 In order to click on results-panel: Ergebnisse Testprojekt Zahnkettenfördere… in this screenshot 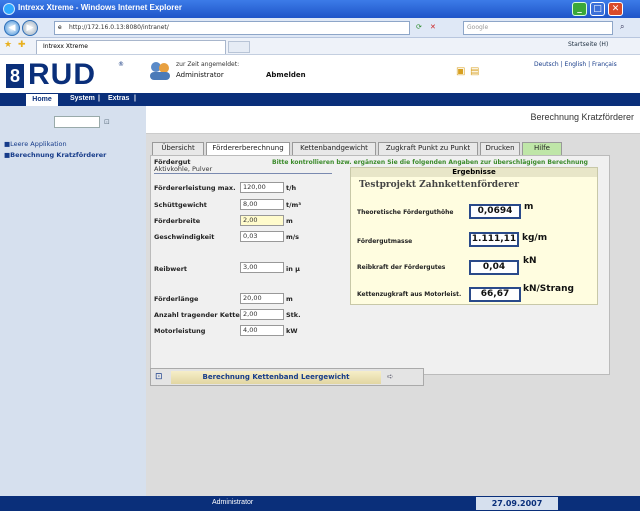, I will do `click(474, 236)`.